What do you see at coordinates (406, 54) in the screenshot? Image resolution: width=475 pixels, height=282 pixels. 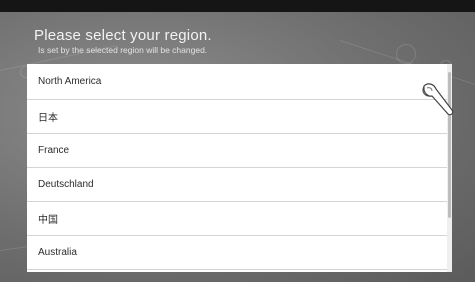 I see `background-circle` at bounding box center [406, 54].